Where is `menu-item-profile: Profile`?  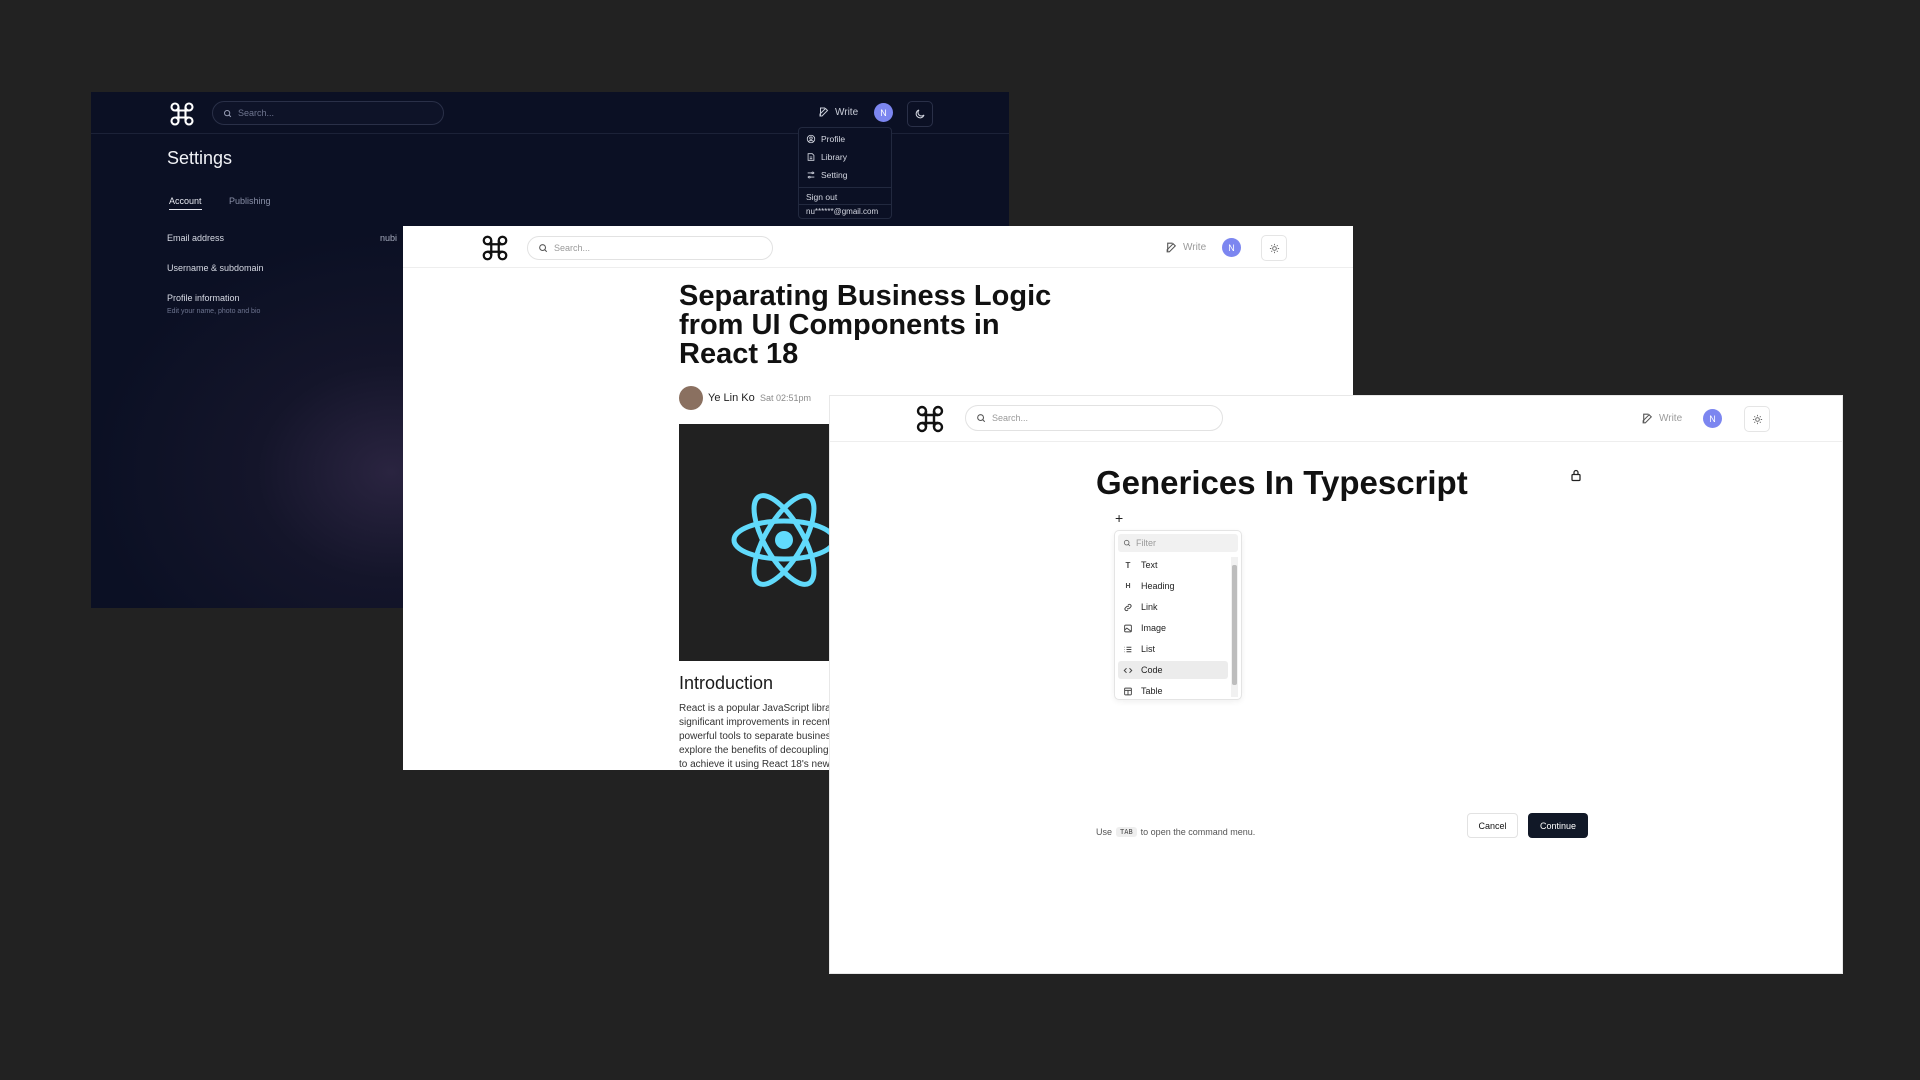 menu-item-profile: Profile is located at coordinates (825, 139).